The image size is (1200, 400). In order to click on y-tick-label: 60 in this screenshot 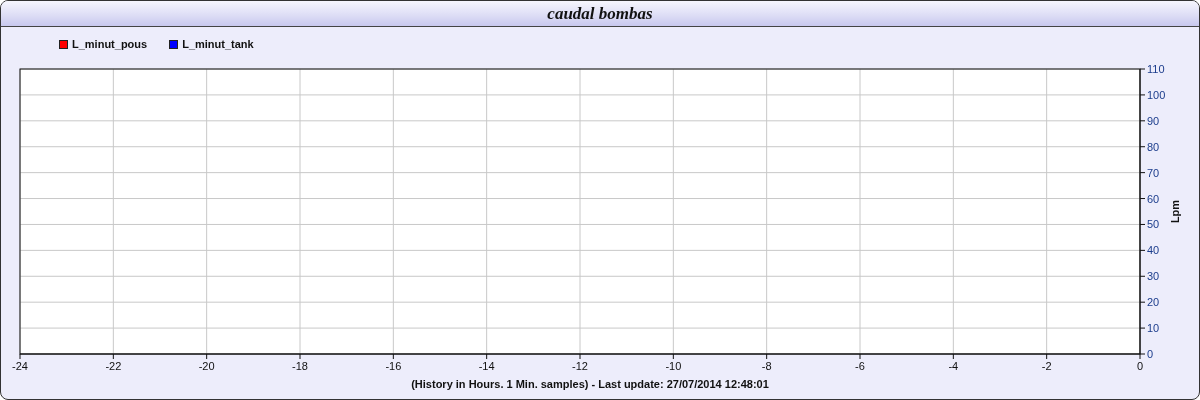, I will do `click(1153, 198)`.